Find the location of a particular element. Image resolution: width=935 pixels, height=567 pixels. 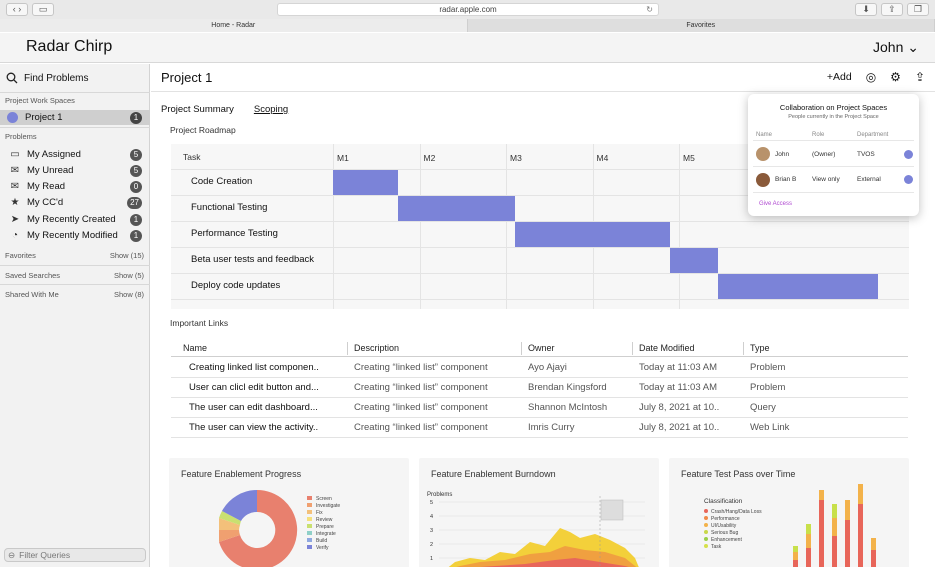

table-cell: Today at 11:03 AM is located at coordinates (678, 367).